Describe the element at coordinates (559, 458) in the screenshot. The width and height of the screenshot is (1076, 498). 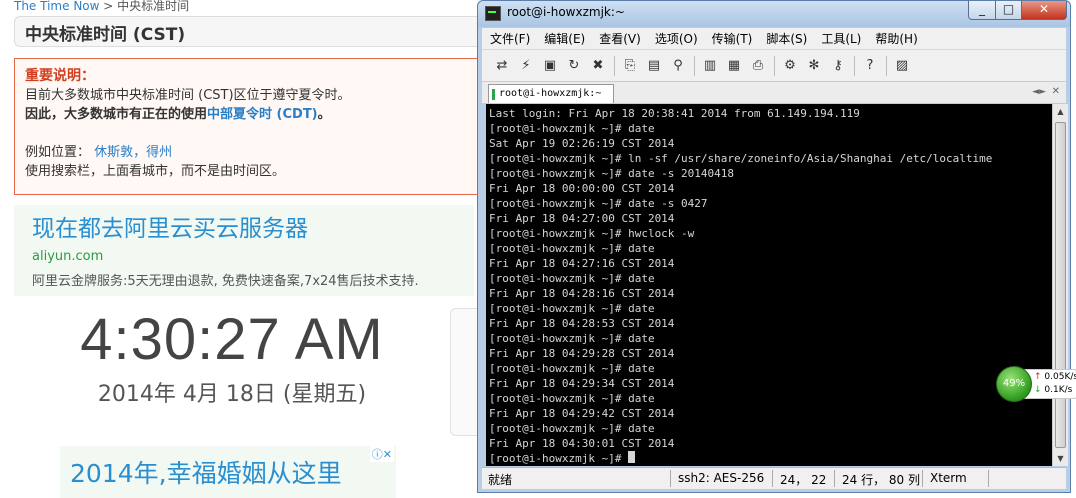
I see `terminal-prompt: [root@i-howxzmjk ~]#` at that location.